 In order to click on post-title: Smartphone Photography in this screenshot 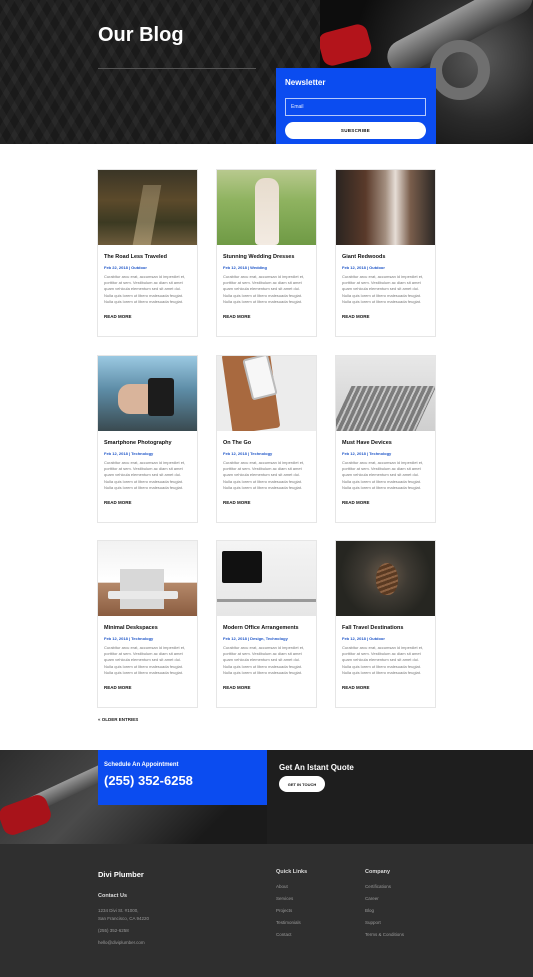, I will do `click(147, 443)`.